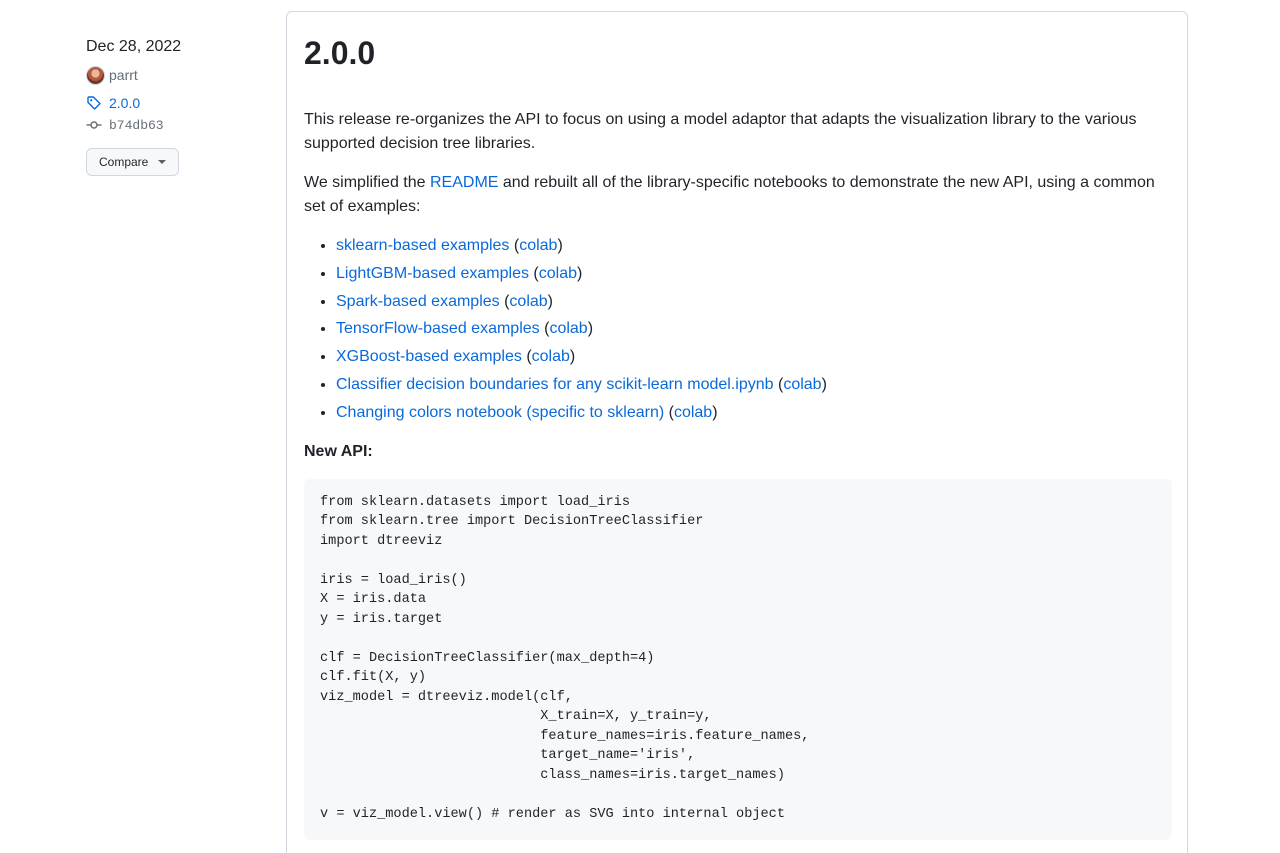 This screenshot has height=853, width=1280. I want to click on chevron-down-icon, so click(162, 162).